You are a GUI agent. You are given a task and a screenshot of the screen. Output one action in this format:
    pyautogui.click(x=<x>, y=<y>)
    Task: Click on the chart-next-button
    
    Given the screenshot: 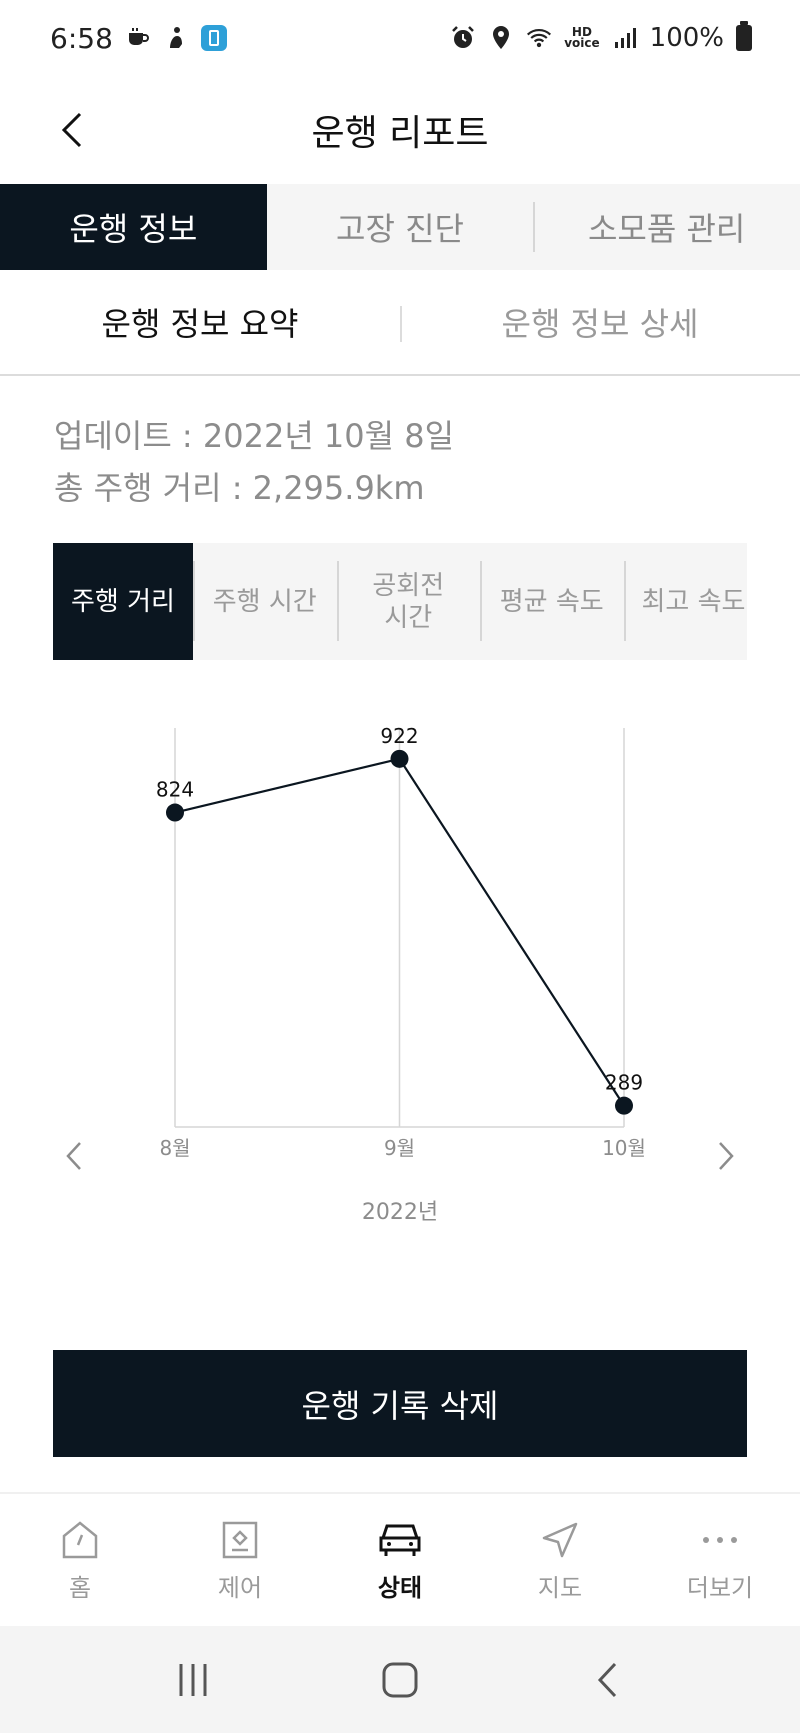 What is the action you would take?
    pyautogui.click(x=726, y=1156)
    